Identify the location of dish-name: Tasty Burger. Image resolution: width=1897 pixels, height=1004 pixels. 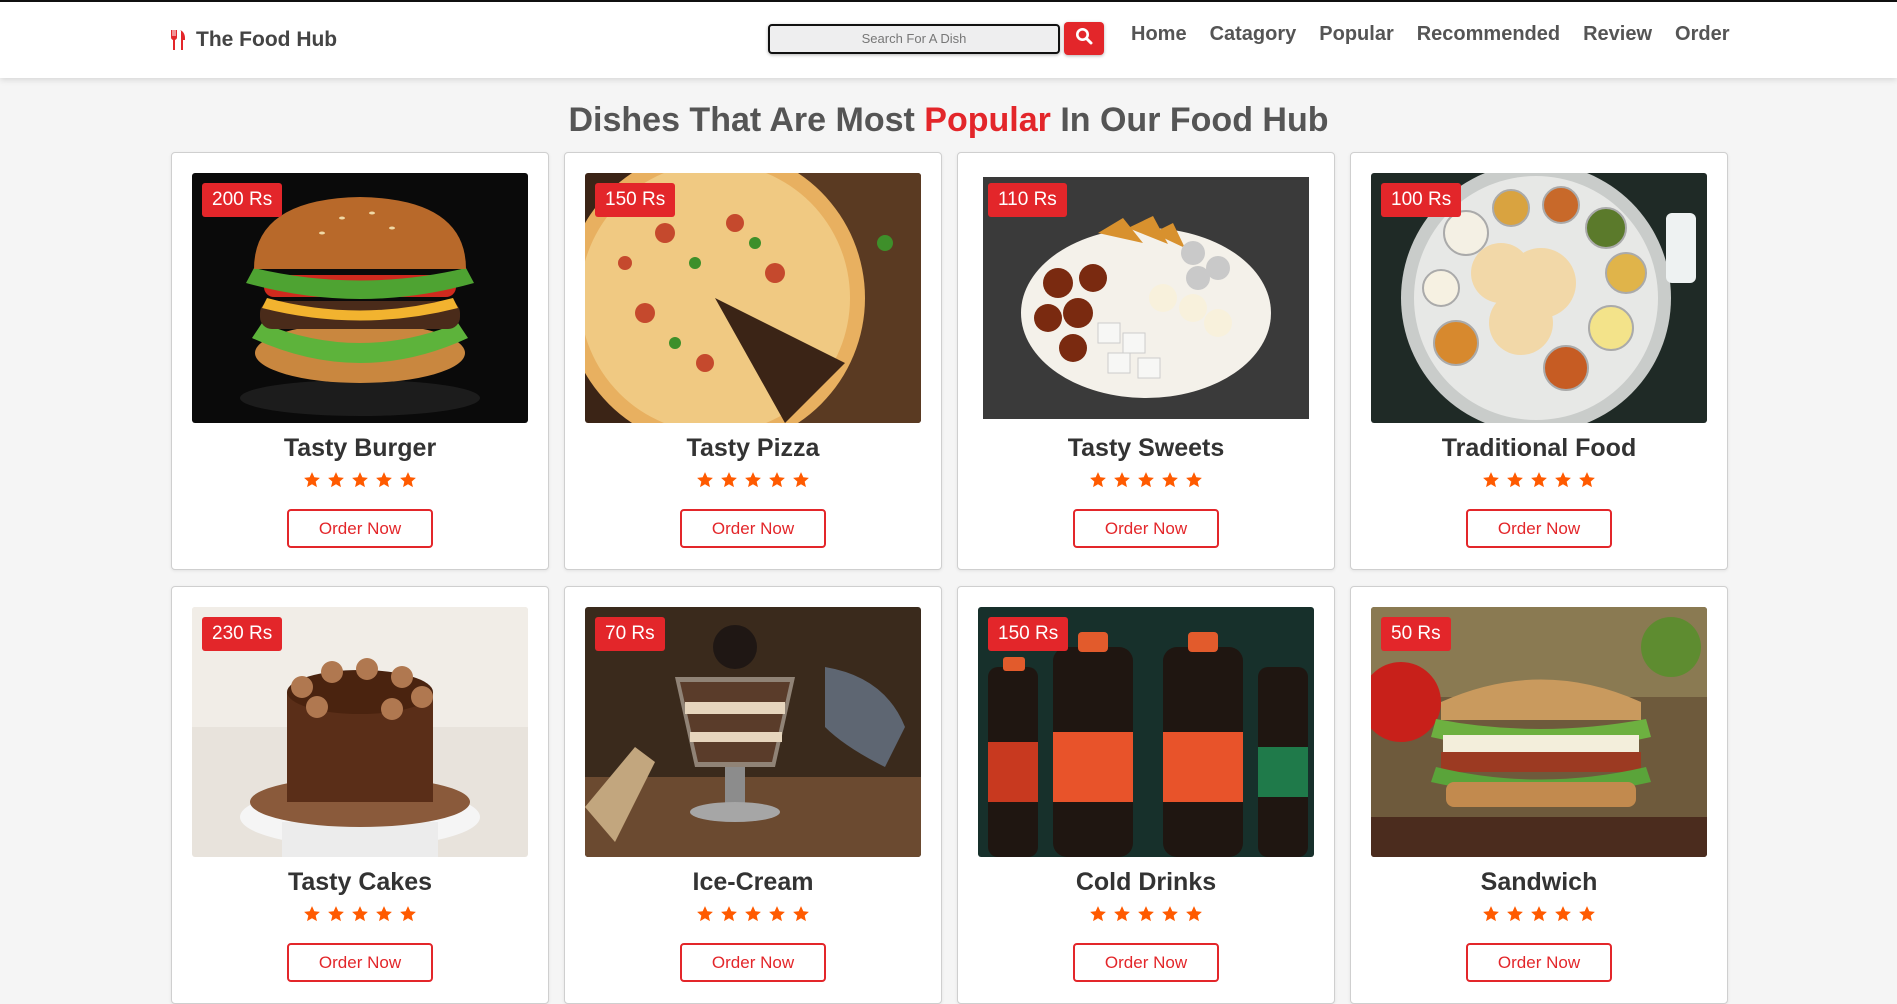
(360, 448).